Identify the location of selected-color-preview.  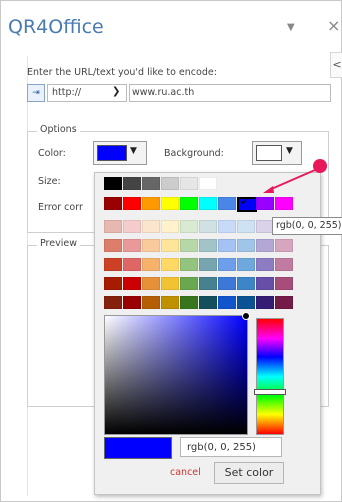
(138, 448).